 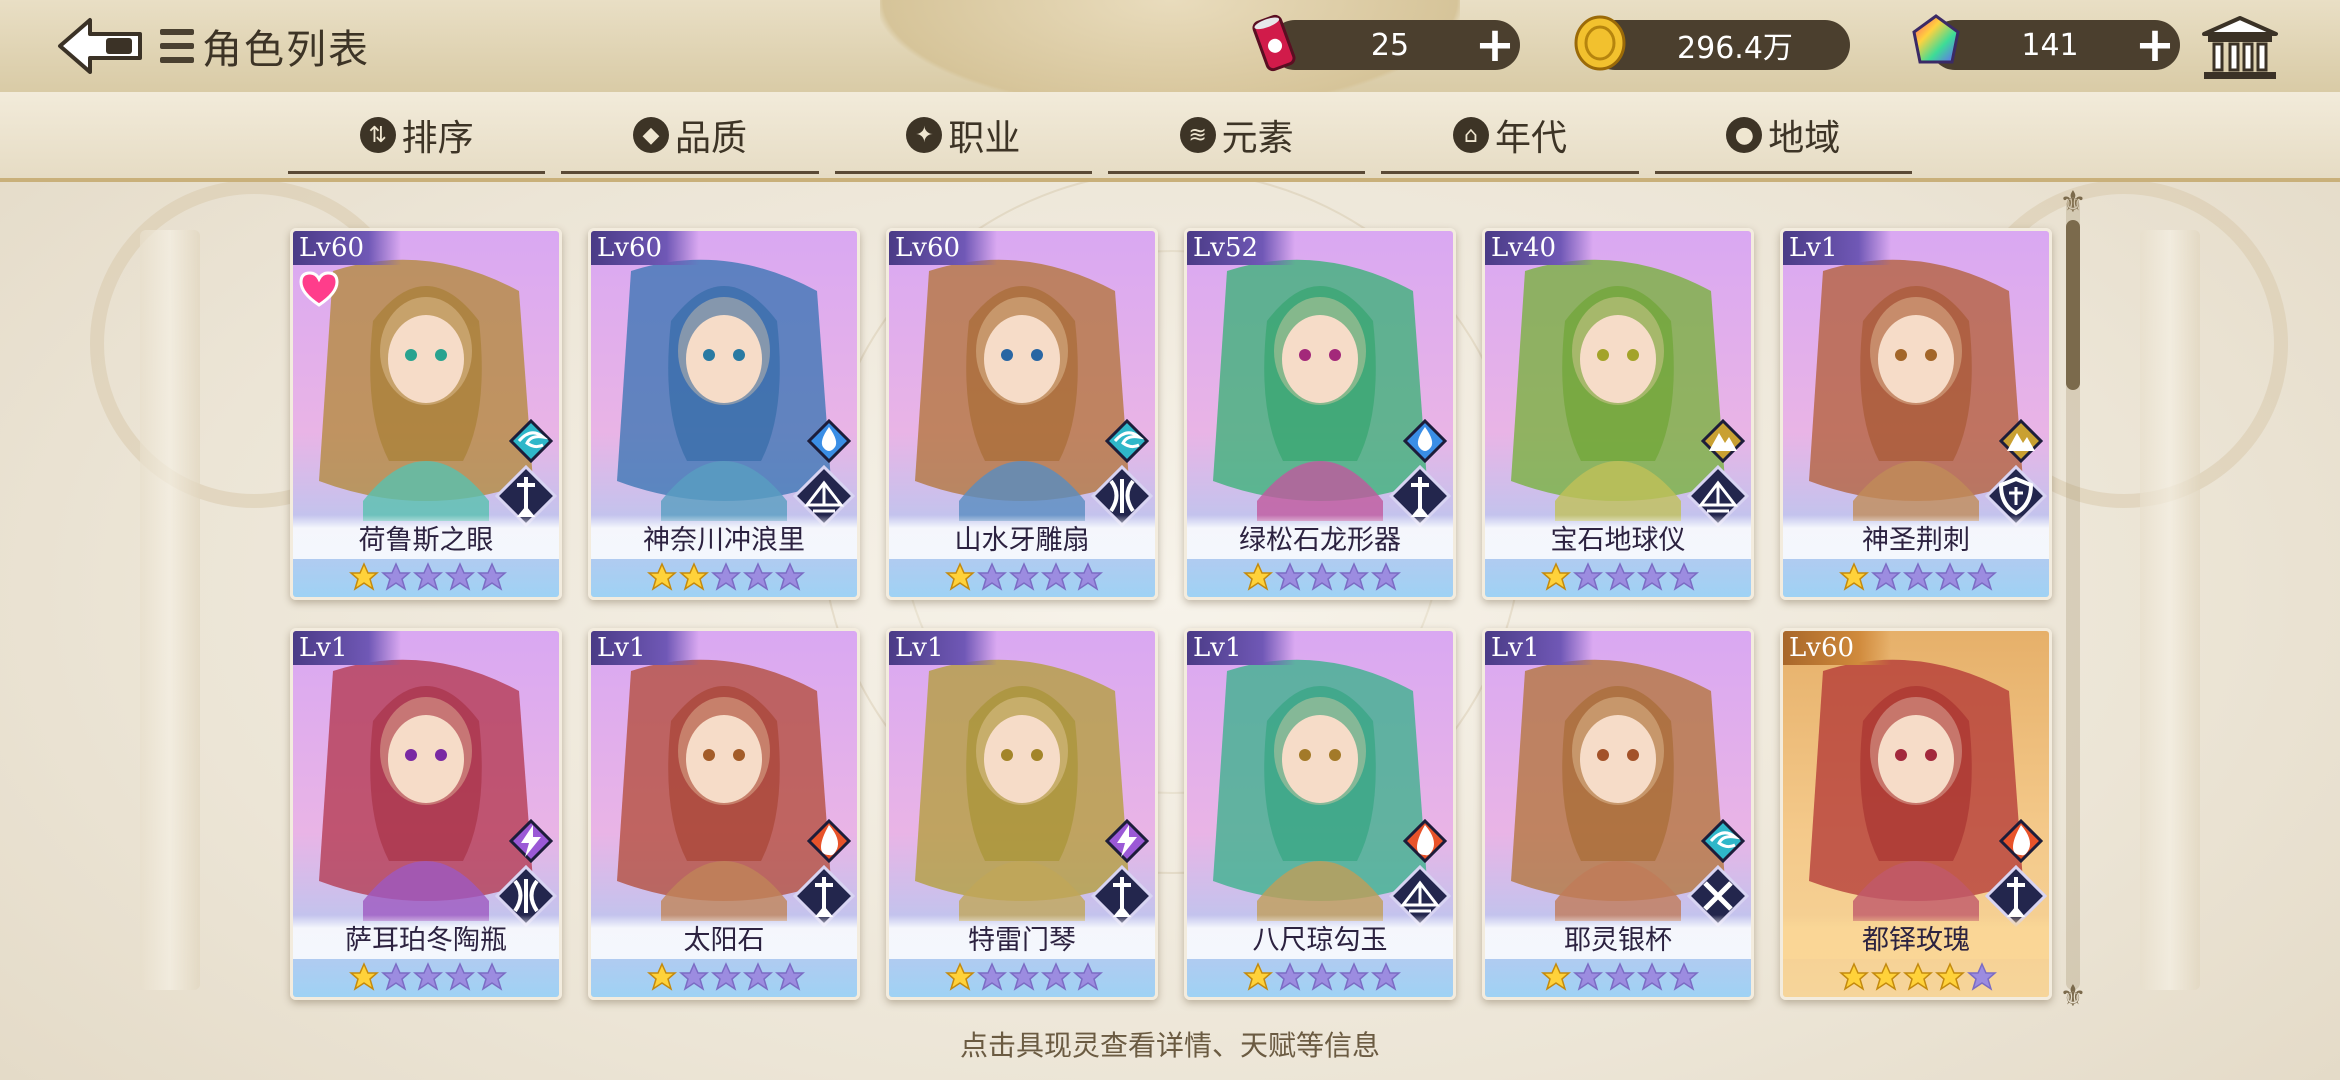 I want to click on filter-tab-label: 职业, so click(x=984, y=138).